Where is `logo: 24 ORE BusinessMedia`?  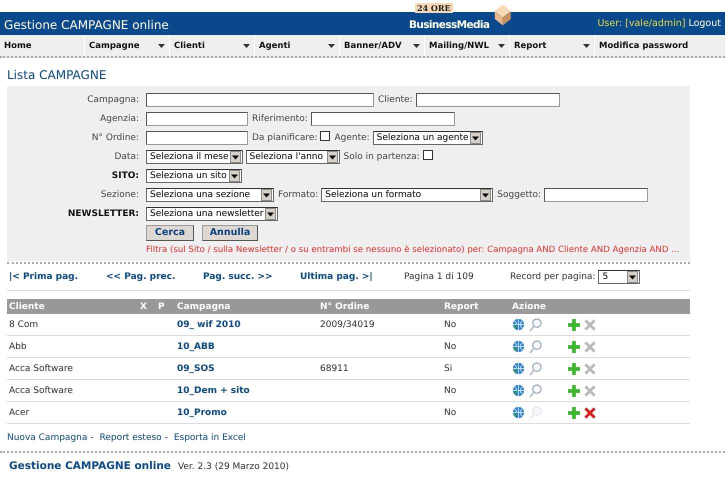
logo: 24 ORE BusinessMedia is located at coordinates (460, 18).